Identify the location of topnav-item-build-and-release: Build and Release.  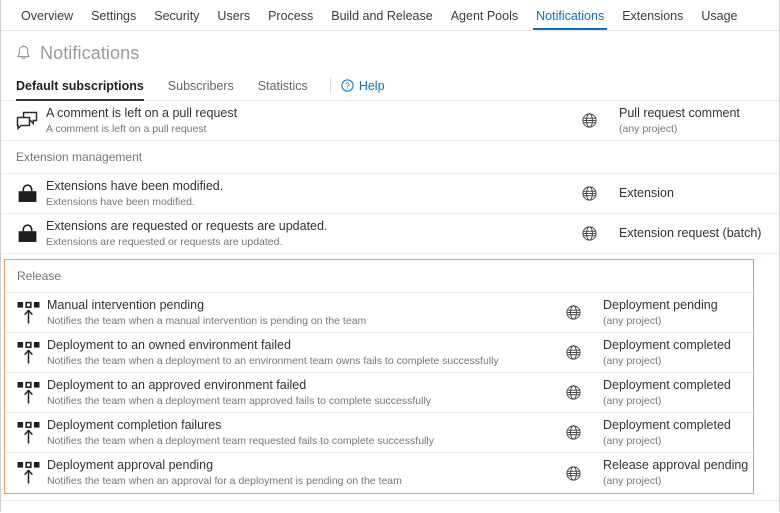
(381, 20).